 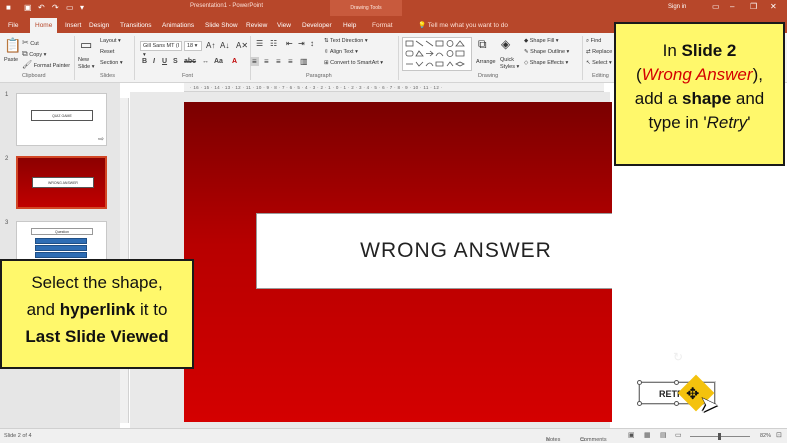 I want to click on shape-effects-label: Shape Effects ▾, so click(x=549, y=63).